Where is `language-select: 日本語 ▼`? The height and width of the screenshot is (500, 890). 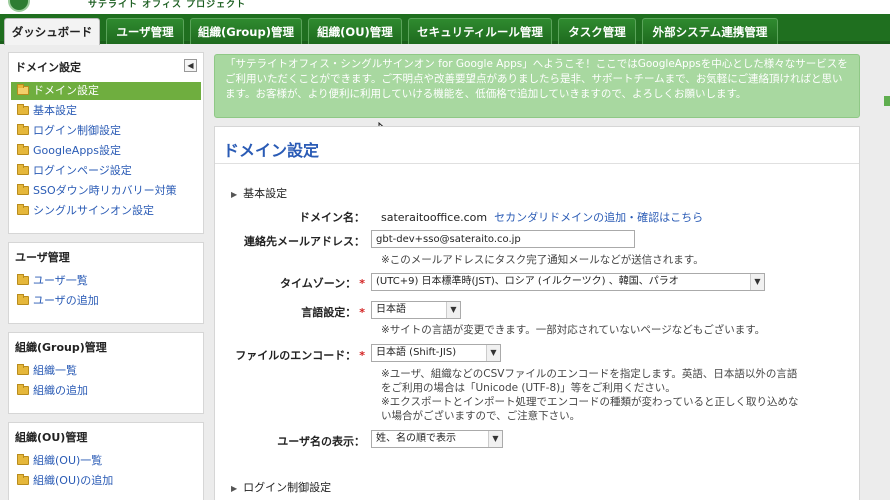
language-select: 日本語 ▼ is located at coordinates (416, 310).